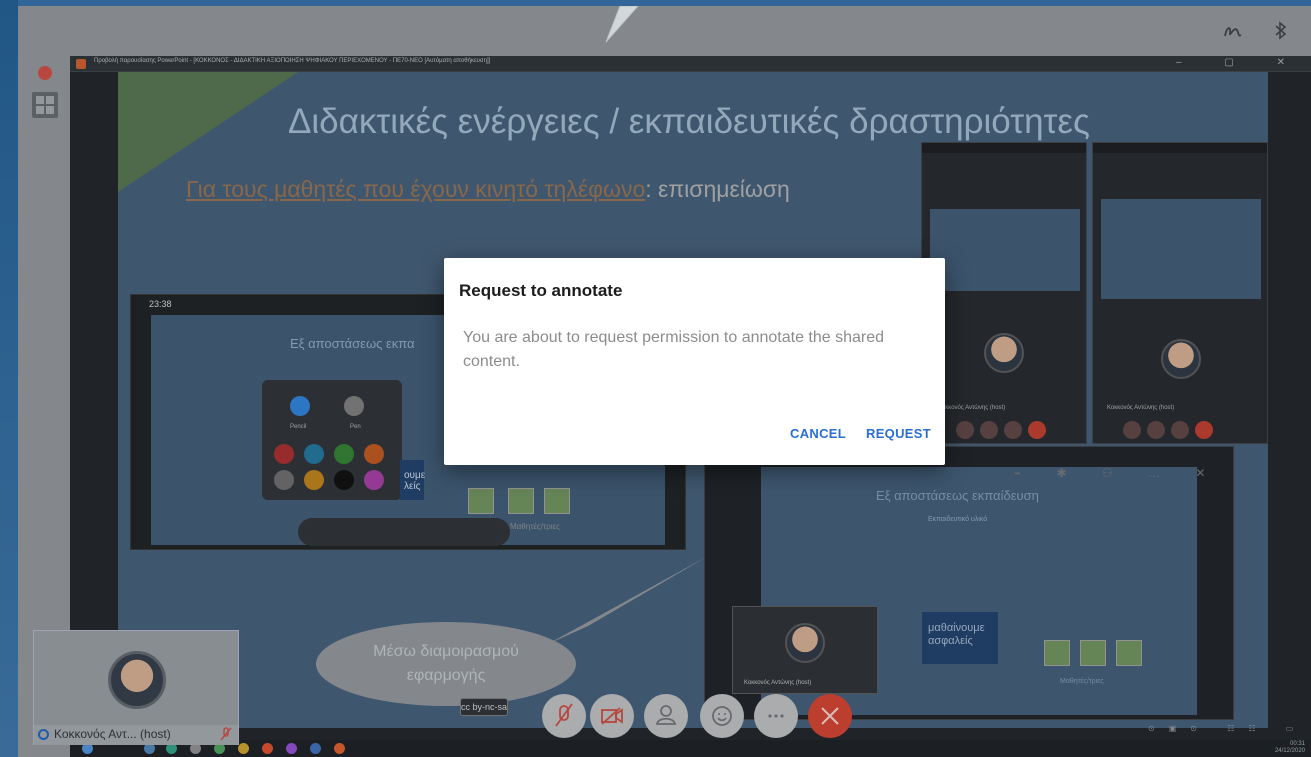 Image resolution: width=1311 pixels, height=757 pixels. I want to click on tablet-slide-title: Εξ αποστάσεως εκπα, so click(352, 343).